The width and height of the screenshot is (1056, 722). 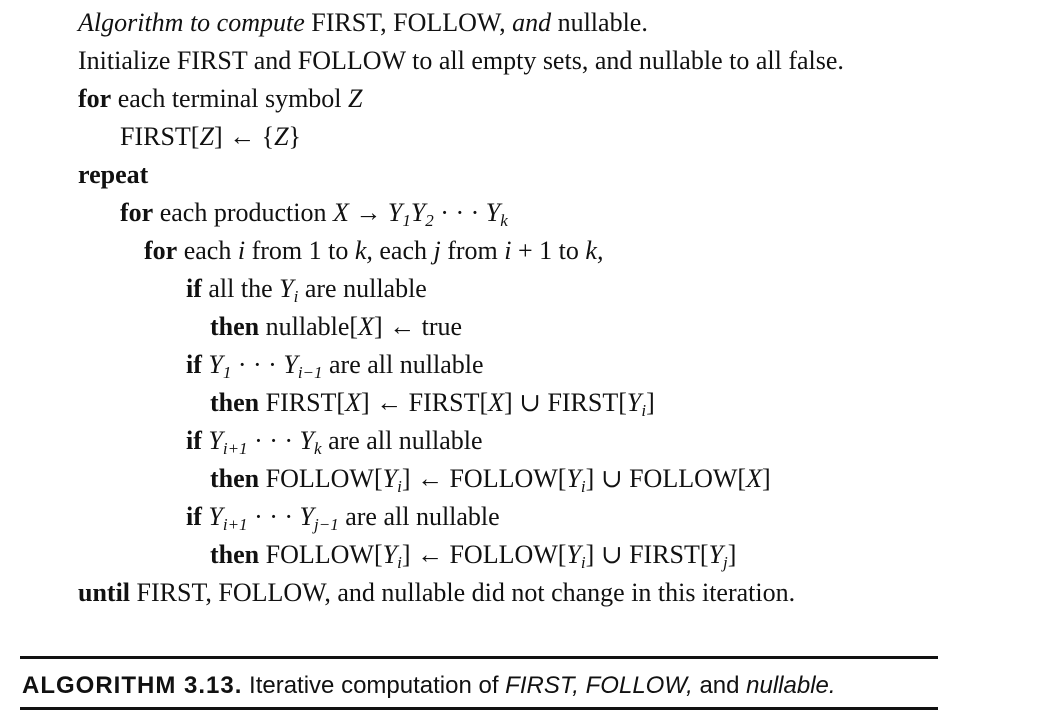 What do you see at coordinates (160, 136) in the screenshot?
I see `first-z-lhs: FIRST[` at bounding box center [160, 136].